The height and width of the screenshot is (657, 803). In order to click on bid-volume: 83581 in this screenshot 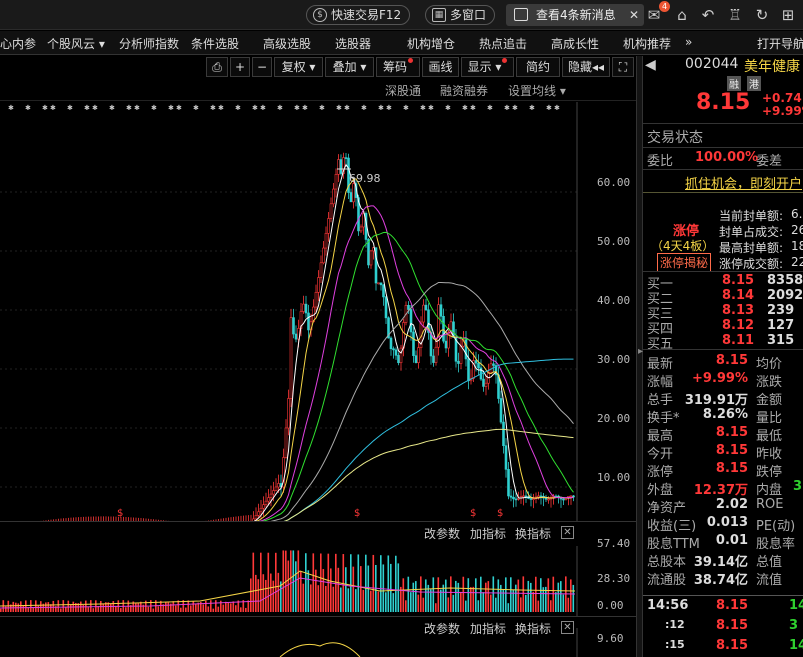, I will do `click(785, 280)`.